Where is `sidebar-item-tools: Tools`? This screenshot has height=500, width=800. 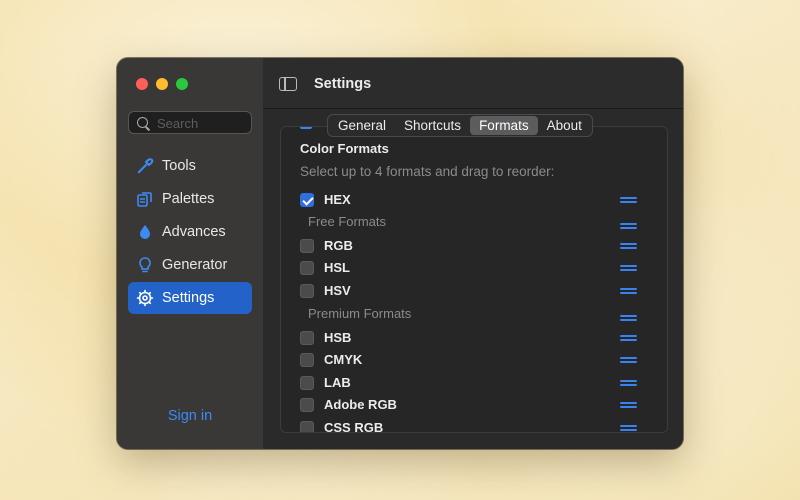 sidebar-item-tools: Tools is located at coordinates (190, 166).